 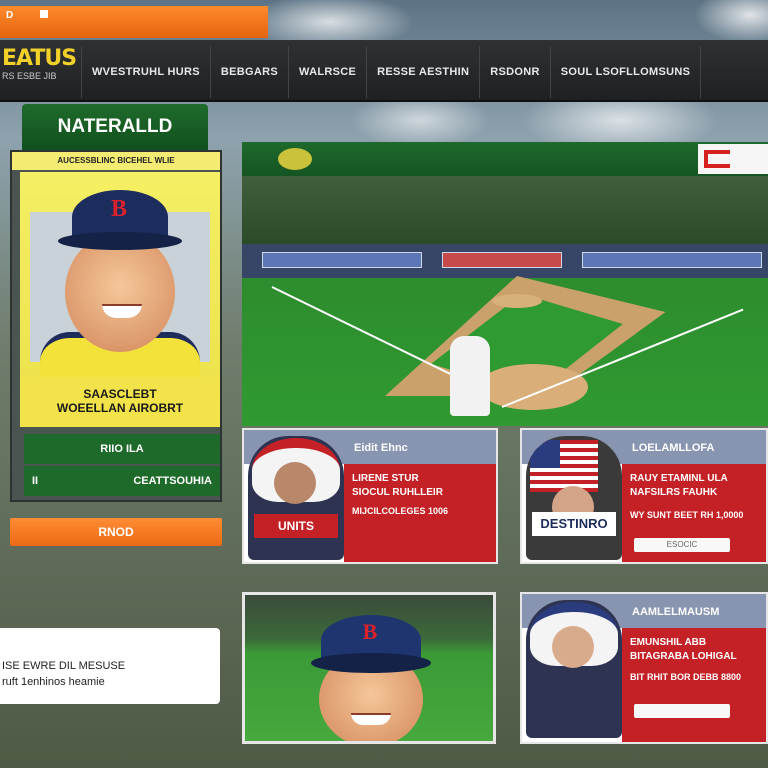 What do you see at coordinates (64, 666) in the screenshot?
I see `note-line-1: ISE EWRE DIL MESUSE` at bounding box center [64, 666].